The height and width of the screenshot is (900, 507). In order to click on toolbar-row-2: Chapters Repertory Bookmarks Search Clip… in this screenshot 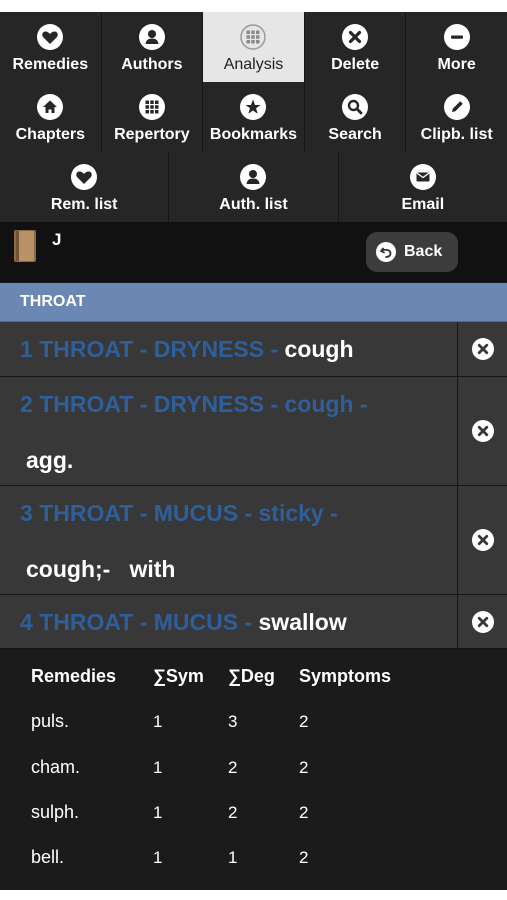, I will do `click(253, 117)`.